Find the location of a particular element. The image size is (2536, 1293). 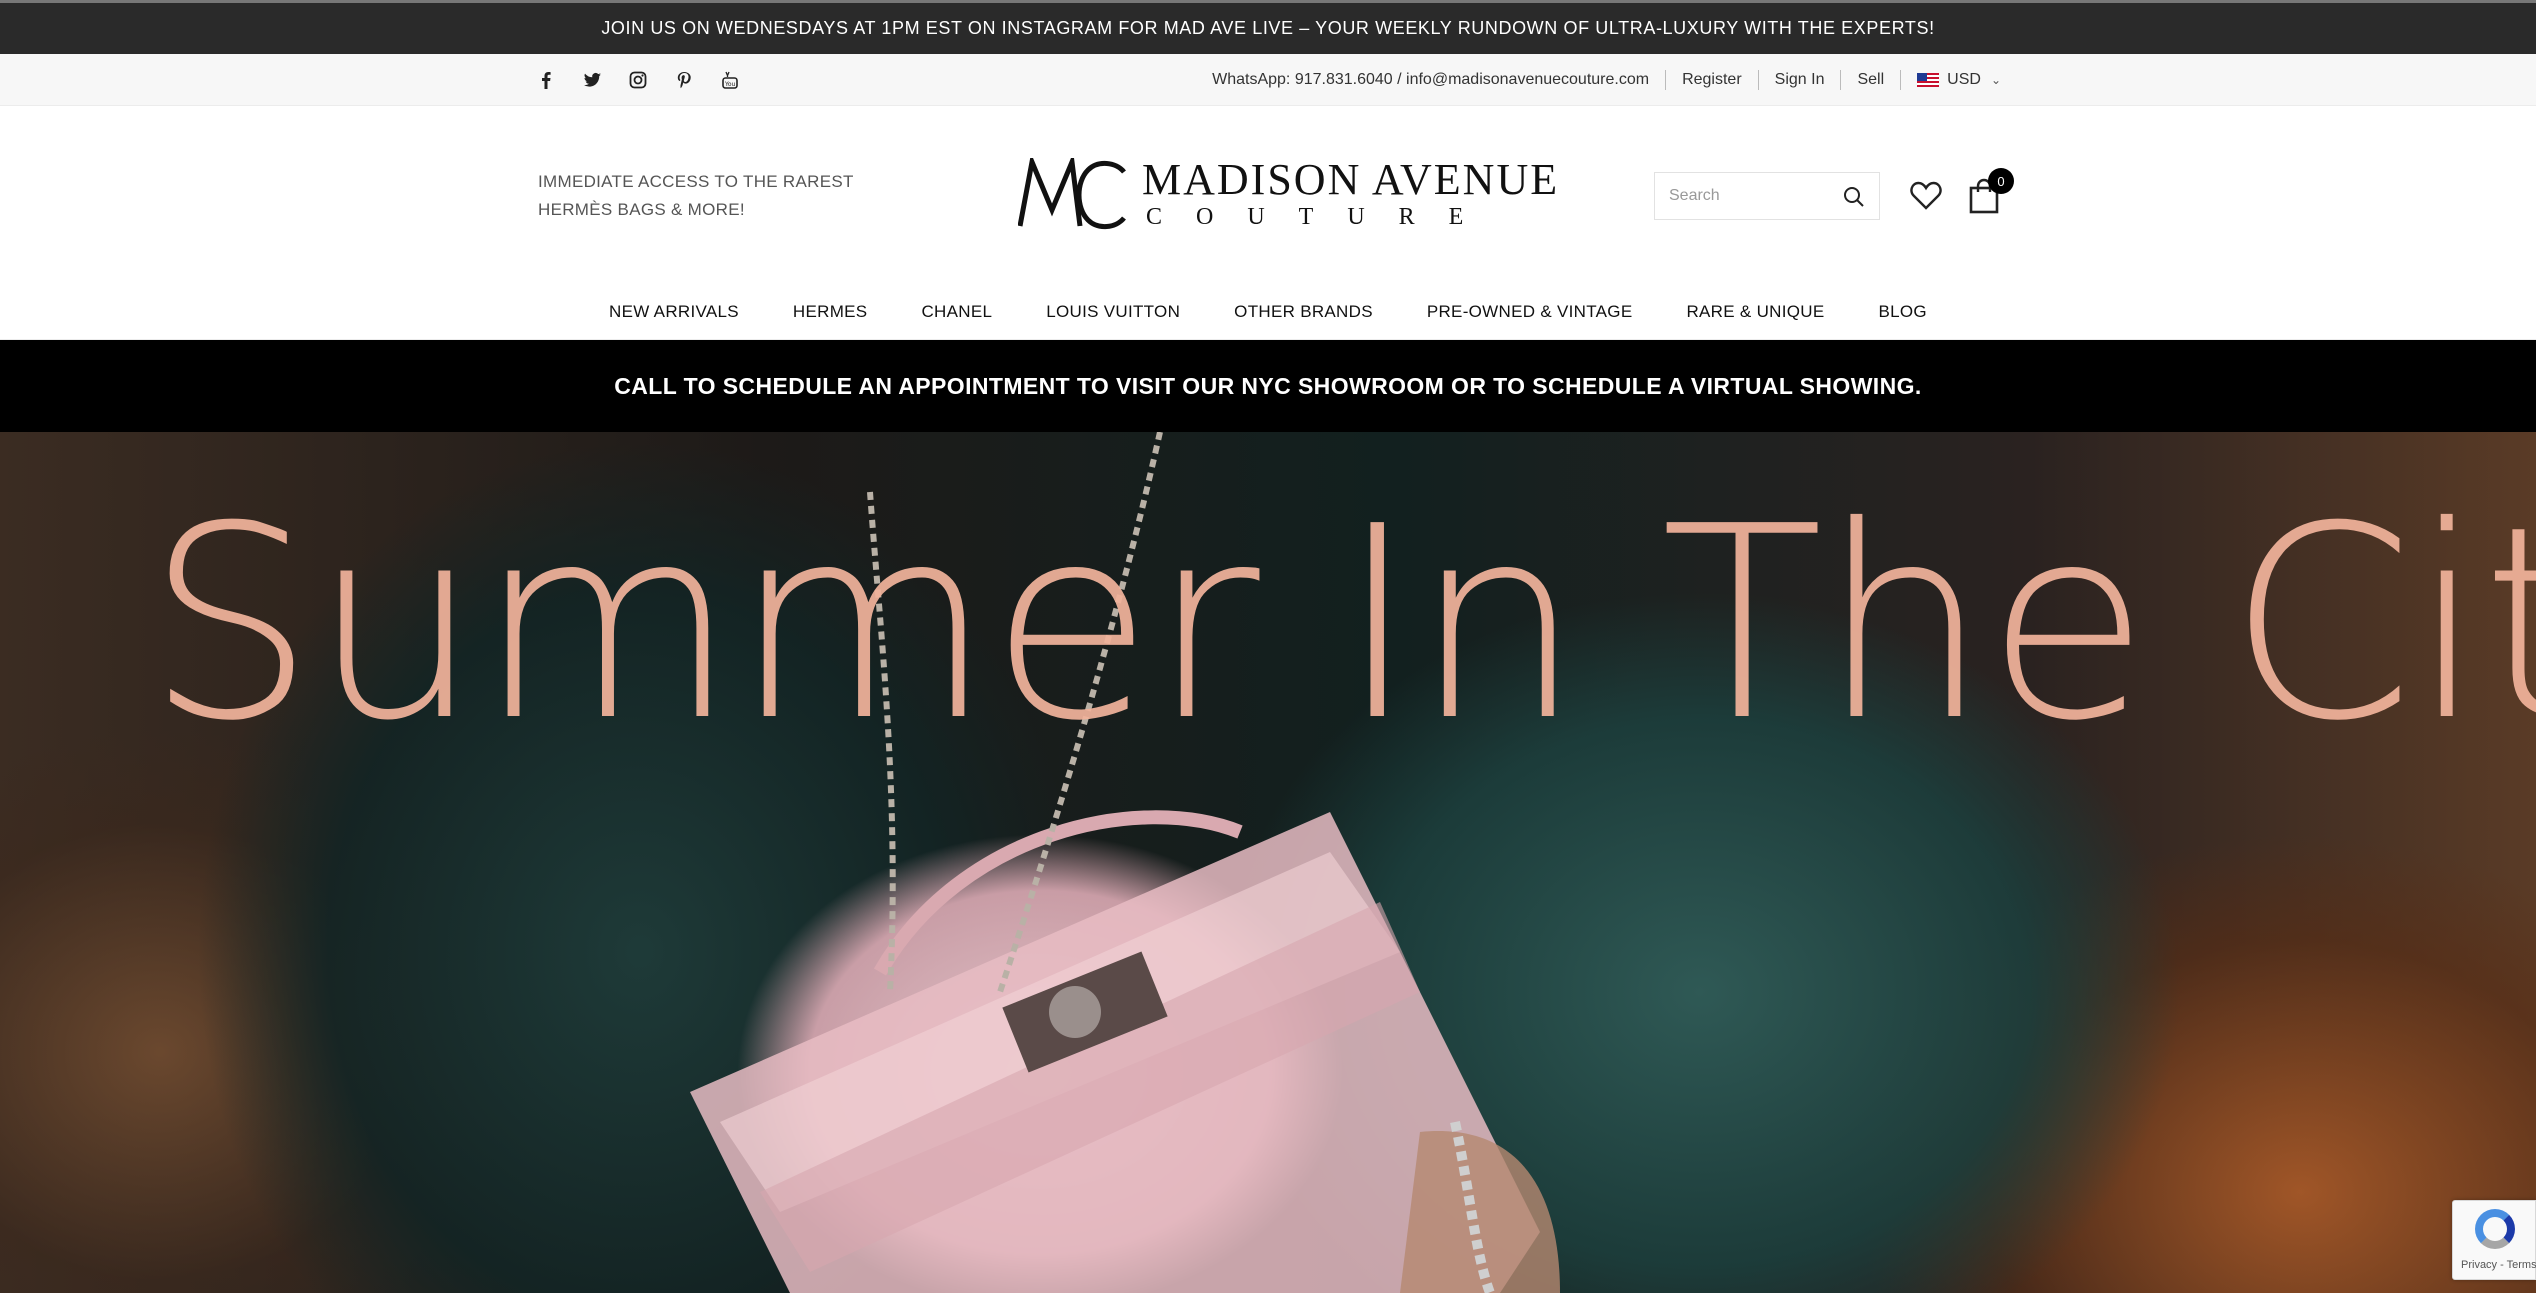

nav-item-blog: BLOG is located at coordinates (1903, 312).